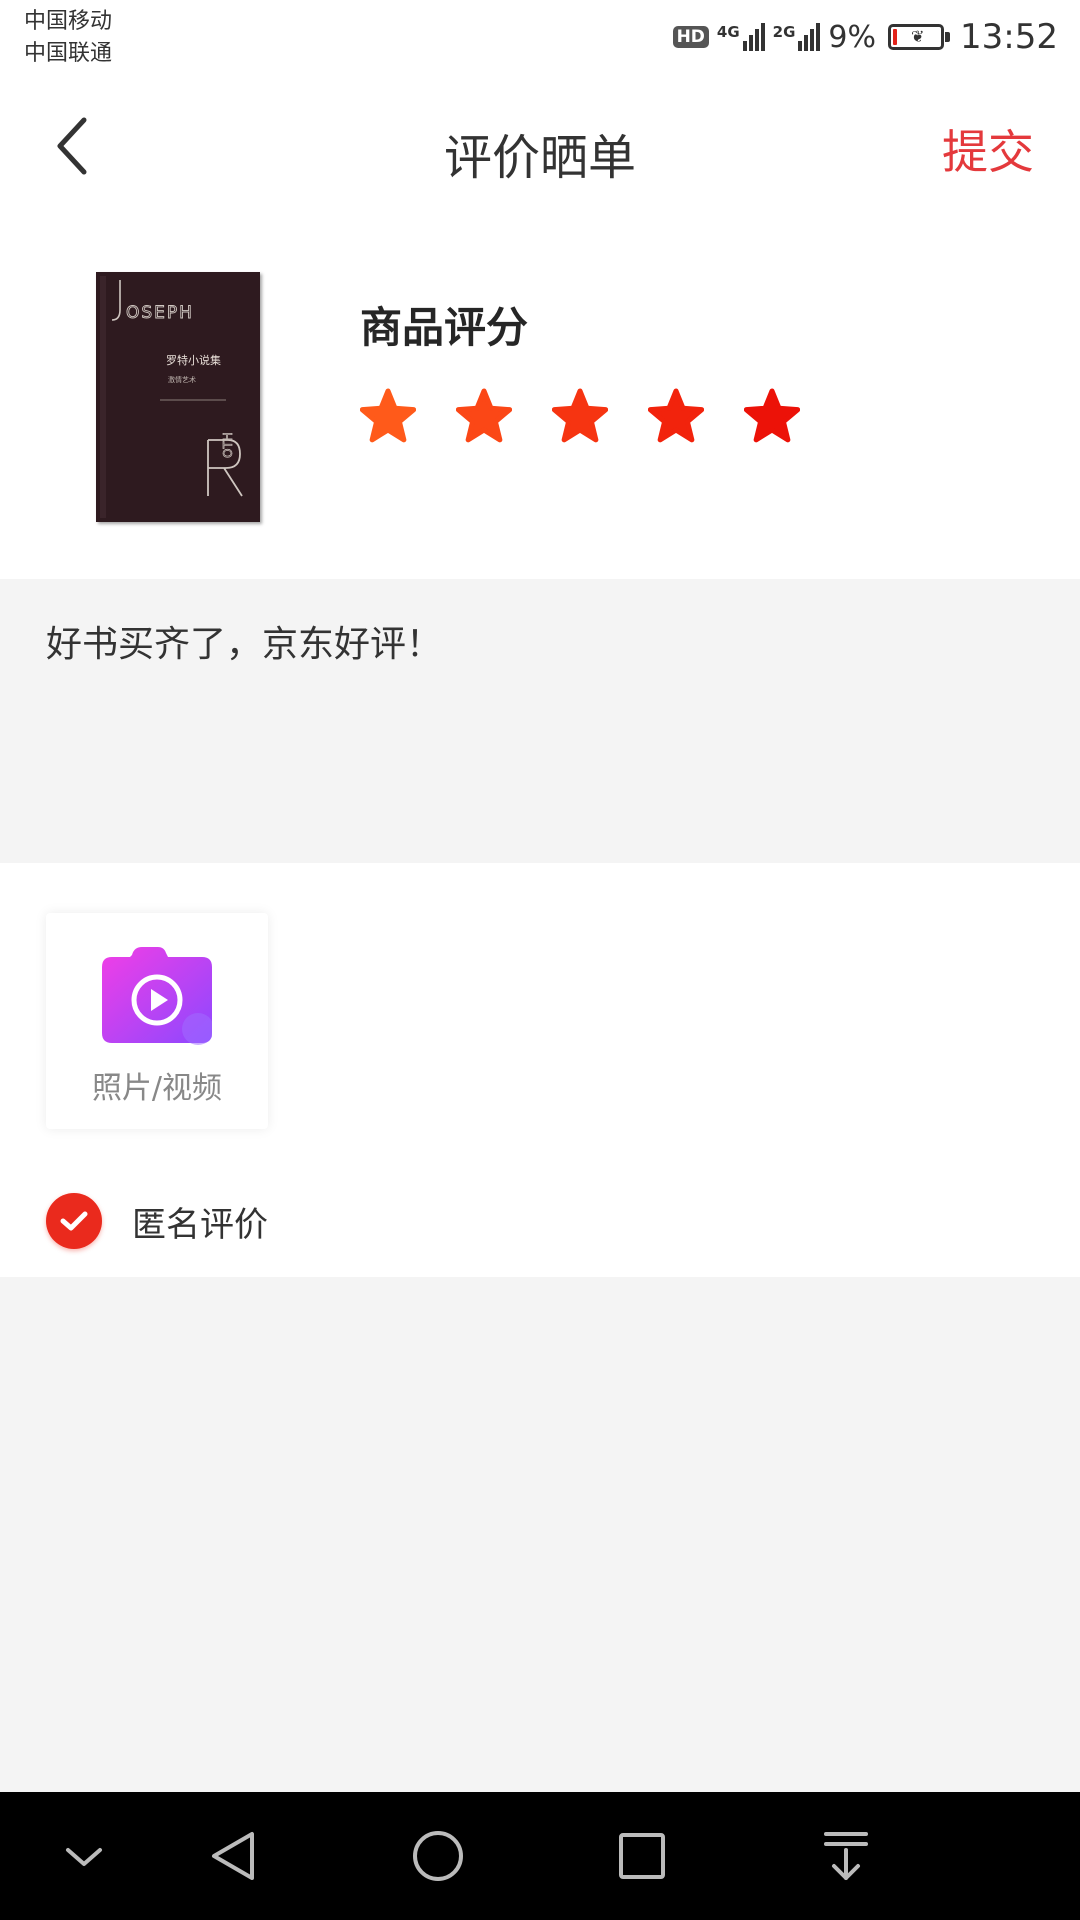  Describe the element at coordinates (540, 721) in the screenshot. I see `comment-textarea: 好书买齐了，京东好评！` at that location.